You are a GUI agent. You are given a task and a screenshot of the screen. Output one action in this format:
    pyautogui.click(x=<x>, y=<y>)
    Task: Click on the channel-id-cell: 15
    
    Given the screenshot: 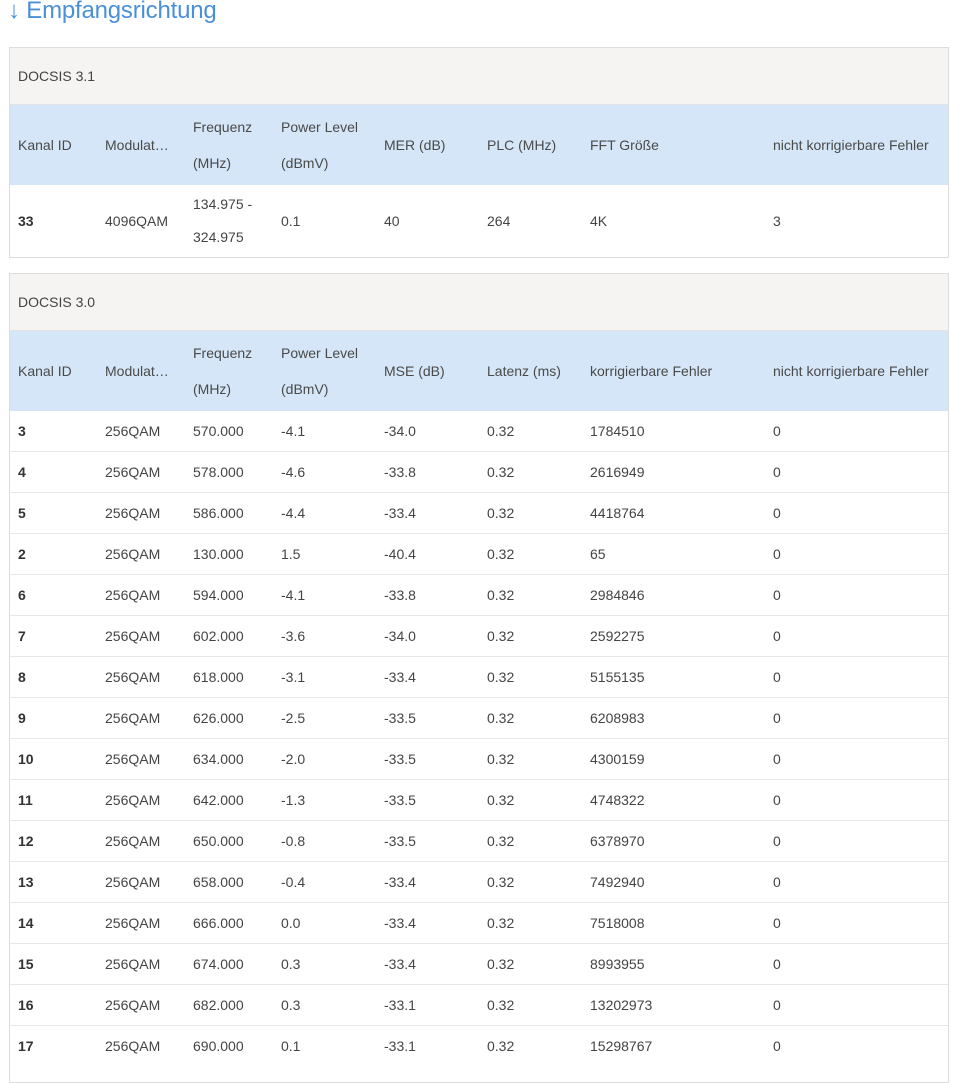 What is the action you would take?
    pyautogui.click(x=53, y=964)
    